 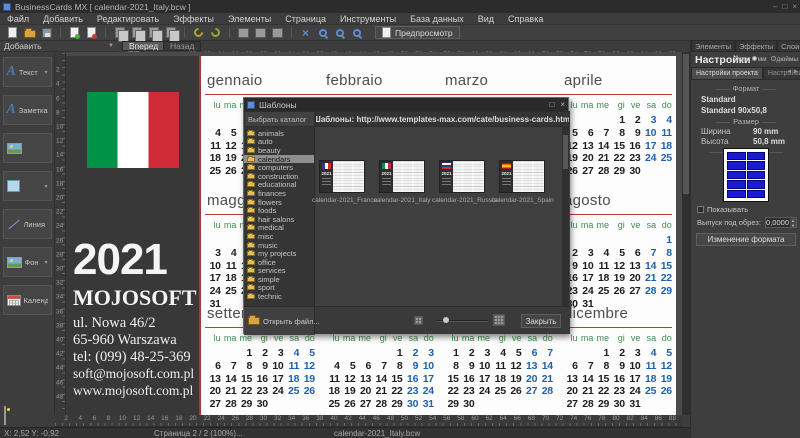 I want to click on folder-item-hair-salons: hair salons, so click(x=279, y=219).